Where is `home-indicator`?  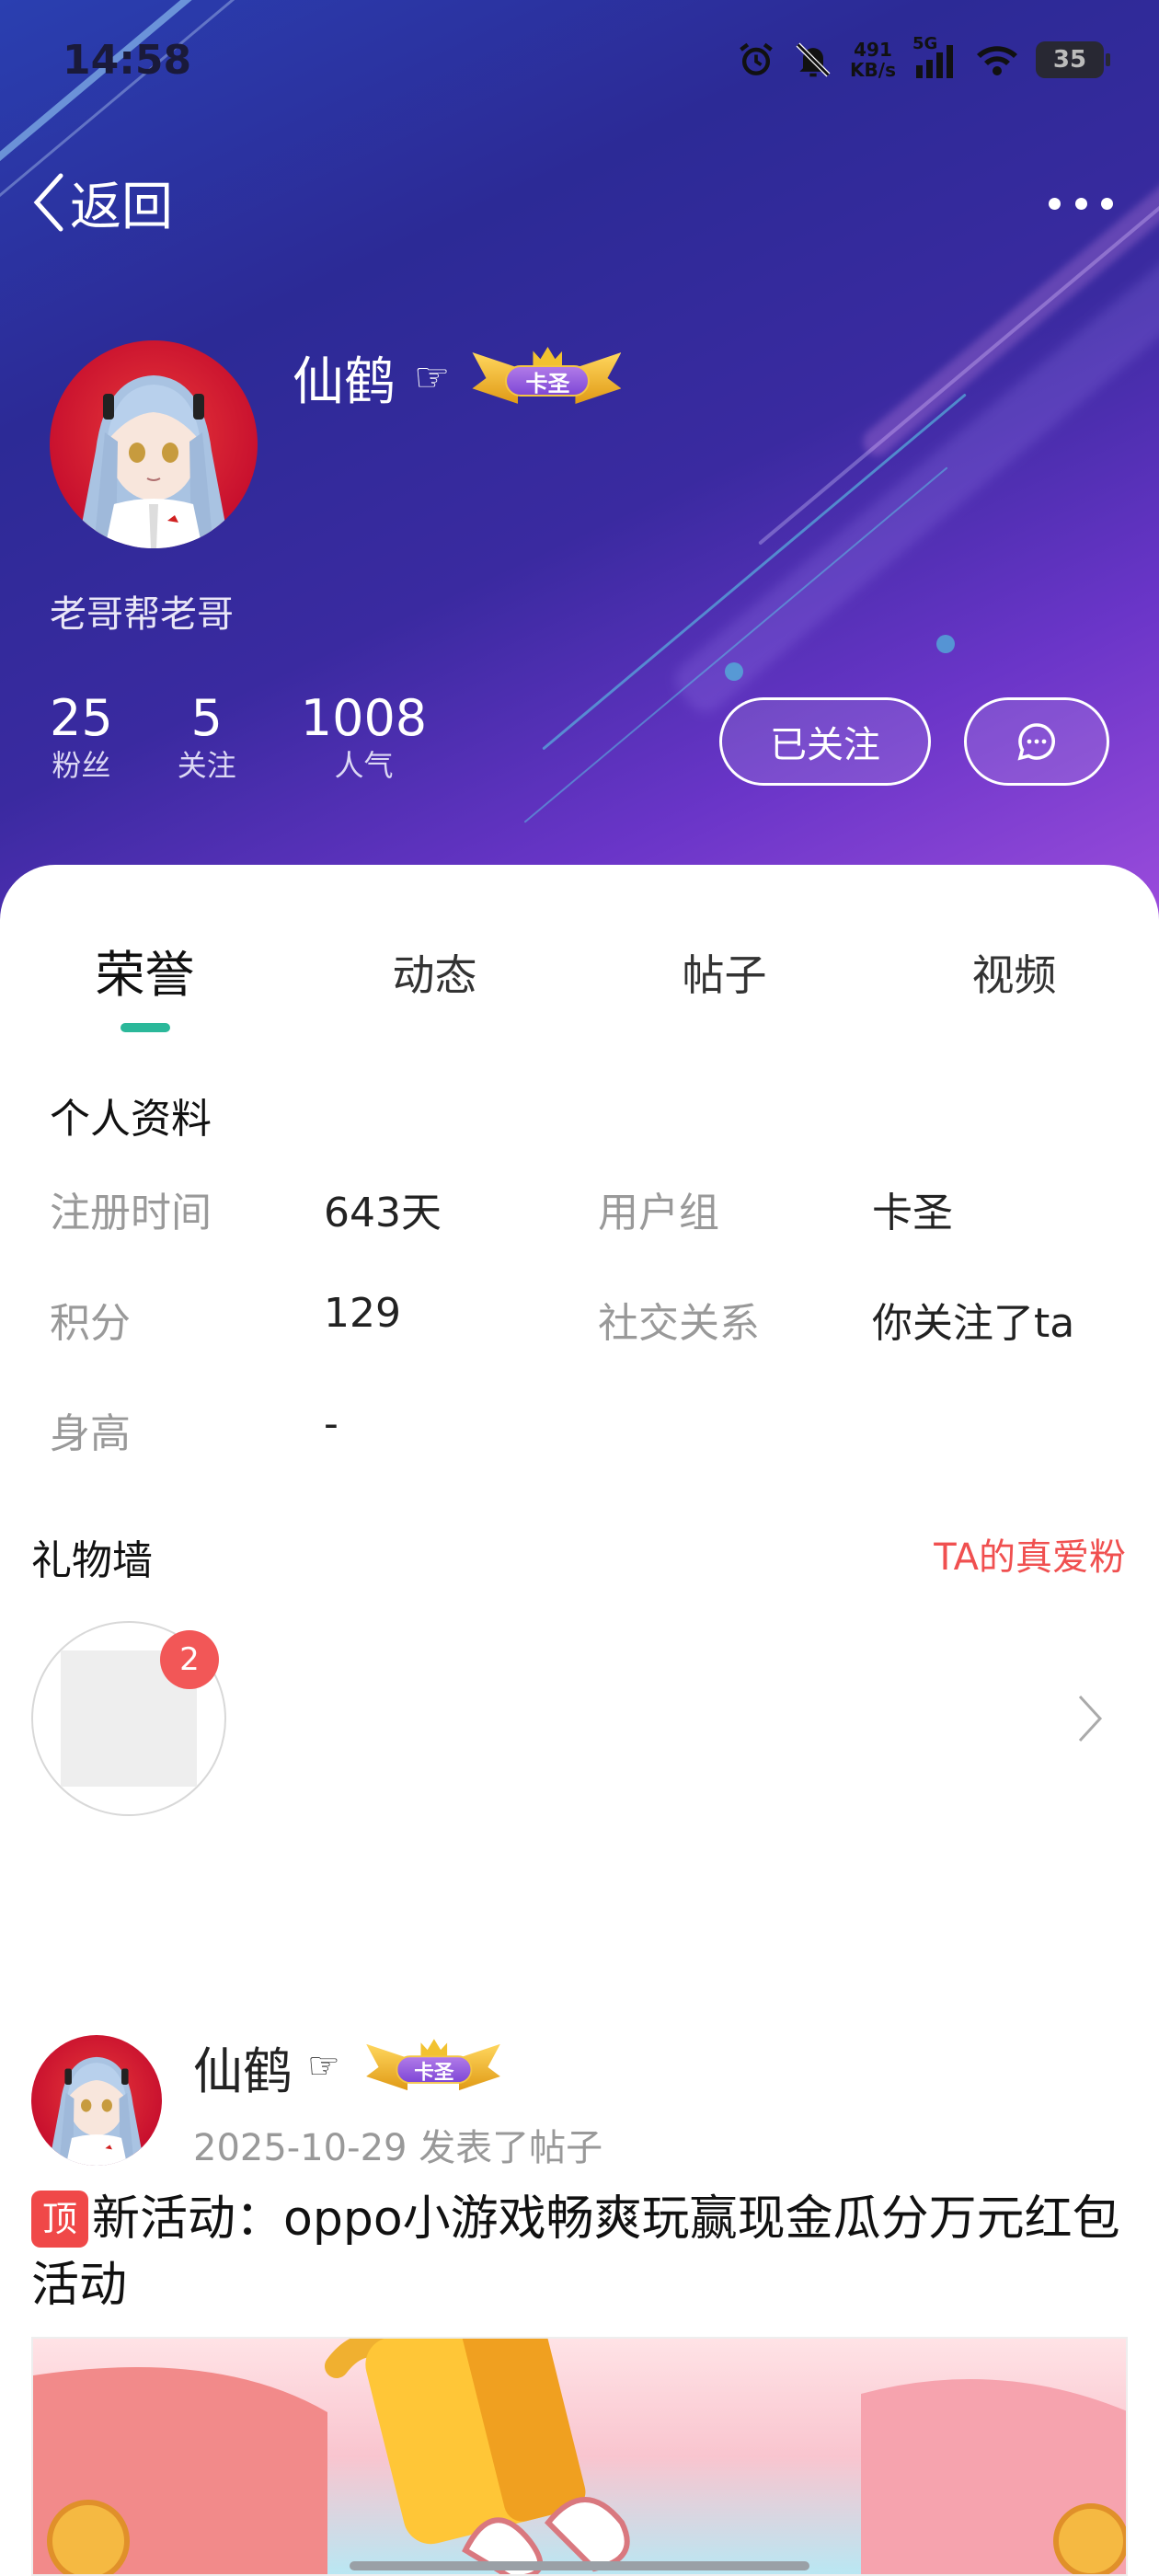 home-indicator is located at coordinates (579, 2565).